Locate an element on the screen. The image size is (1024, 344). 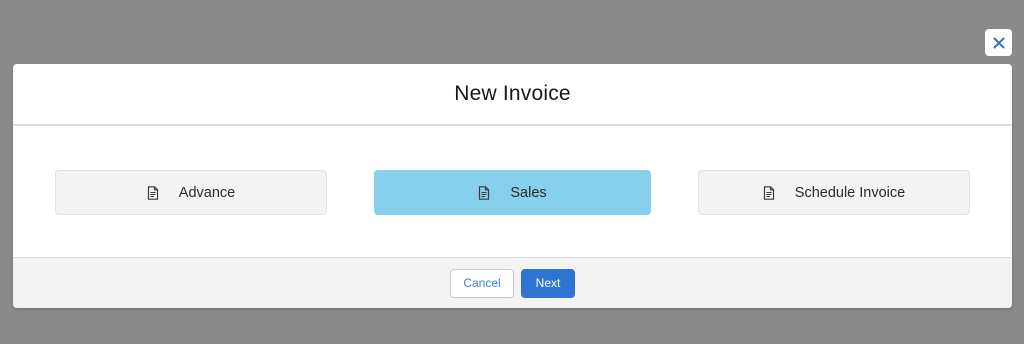
option-label: Sales is located at coordinates (528, 192).